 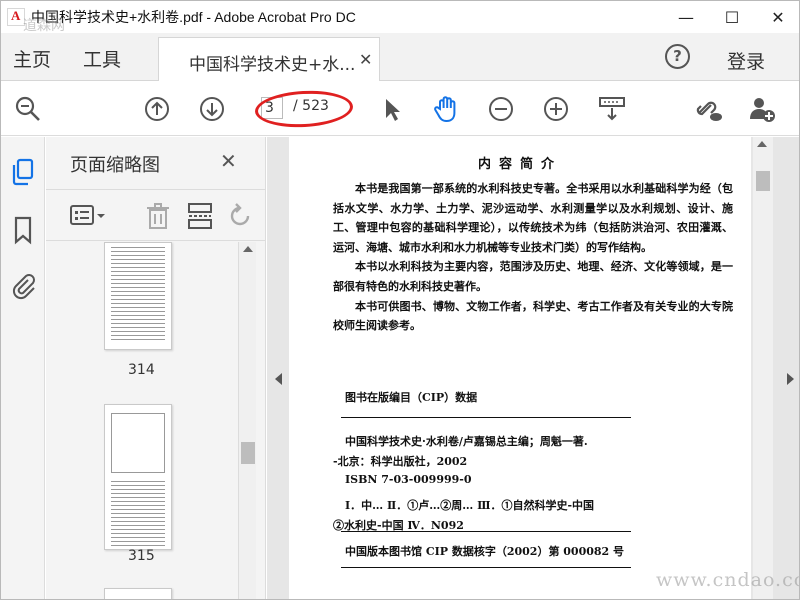 I want to click on cip-line: 中国版本图书馆 CIP 数据核字（2002）第 000082 号, so click(x=485, y=551).